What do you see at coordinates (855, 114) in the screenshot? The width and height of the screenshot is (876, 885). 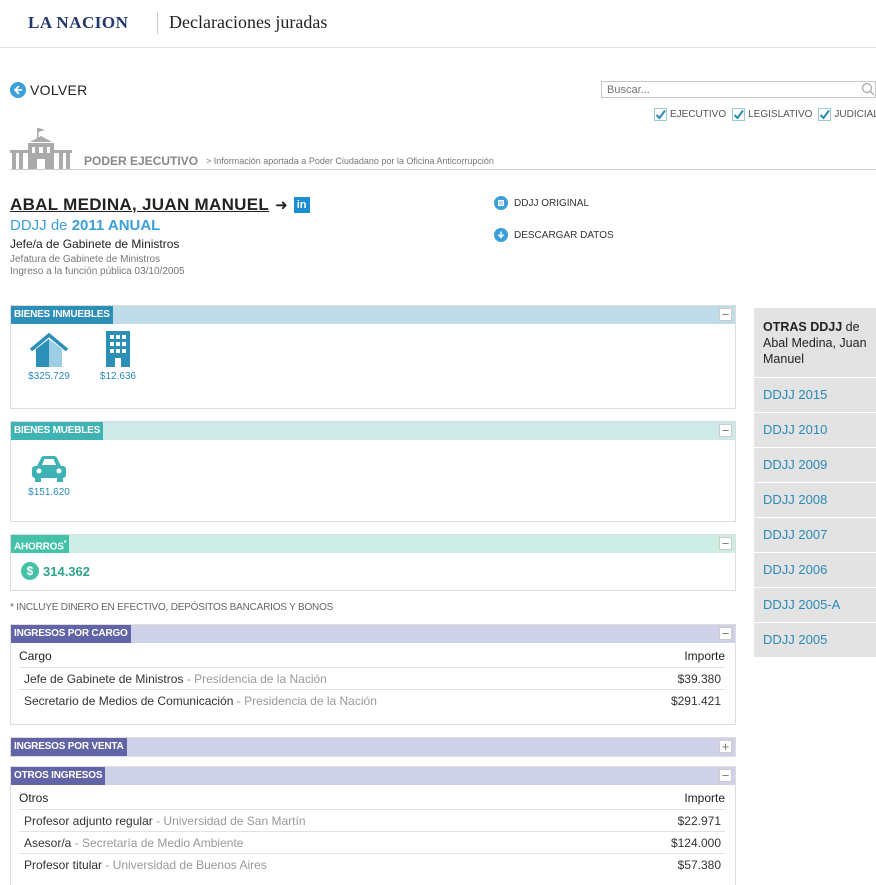 I see `filter-label: JUDICIAL` at bounding box center [855, 114].